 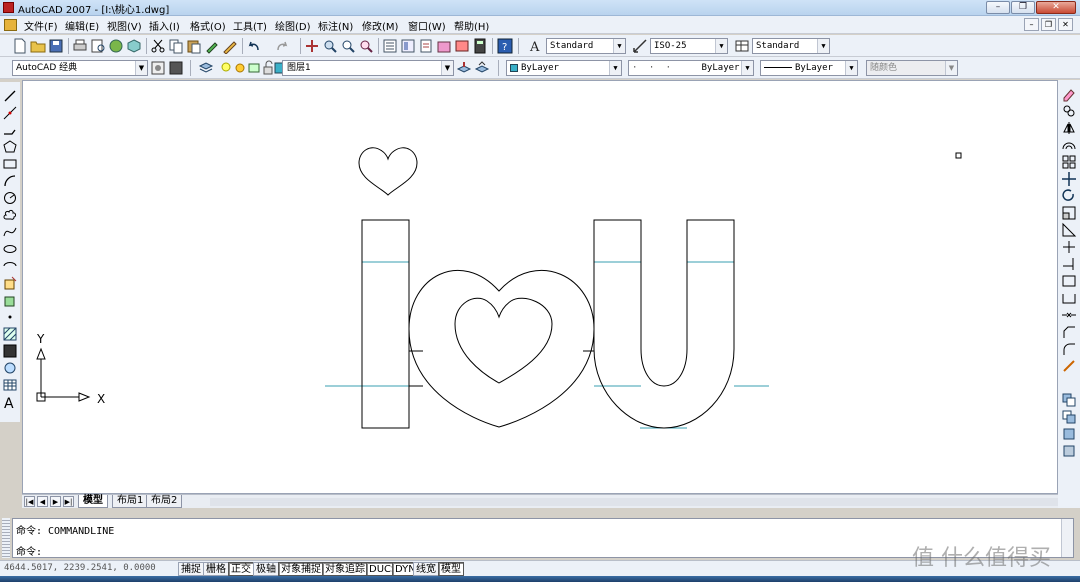 I want to click on ellipse-arc-icon, so click(x=10, y=266).